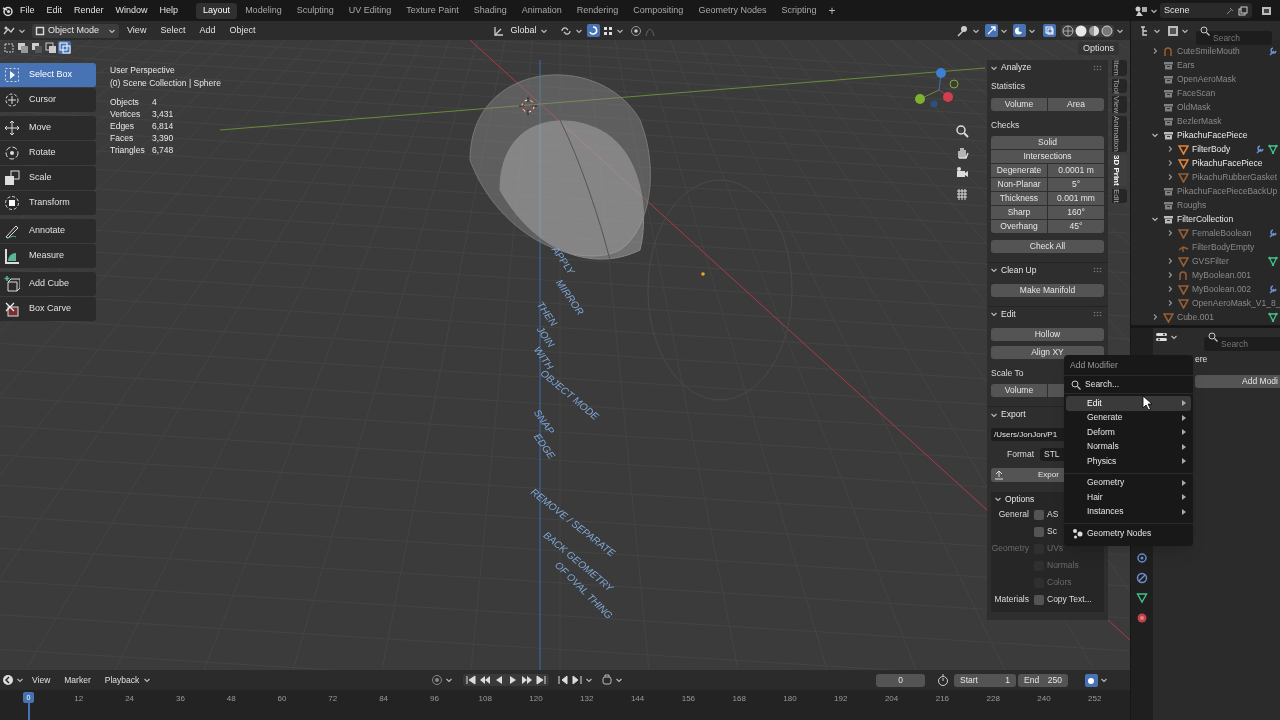  What do you see at coordinates (636, 30) in the screenshot?
I see `proportional-edit-icon` at bounding box center [636, 30].